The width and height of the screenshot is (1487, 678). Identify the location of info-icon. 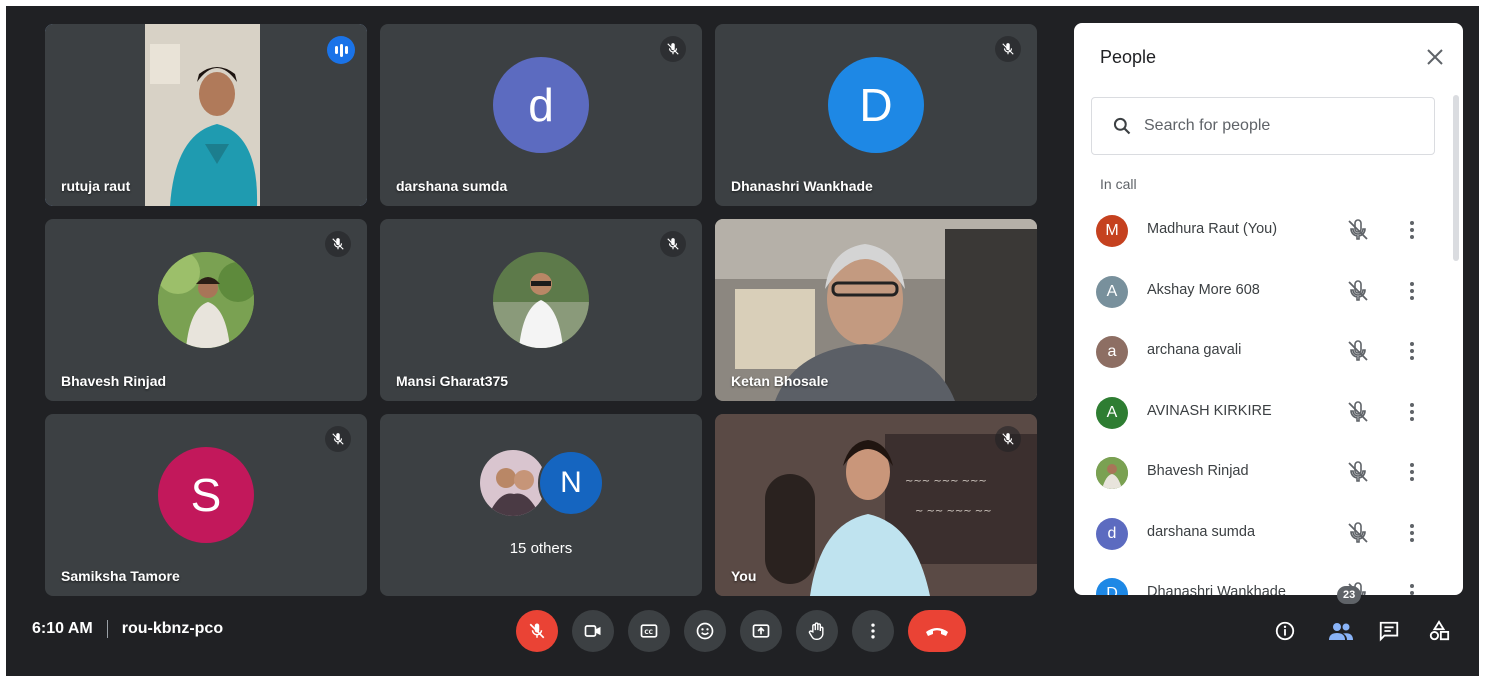
(1285, 631).